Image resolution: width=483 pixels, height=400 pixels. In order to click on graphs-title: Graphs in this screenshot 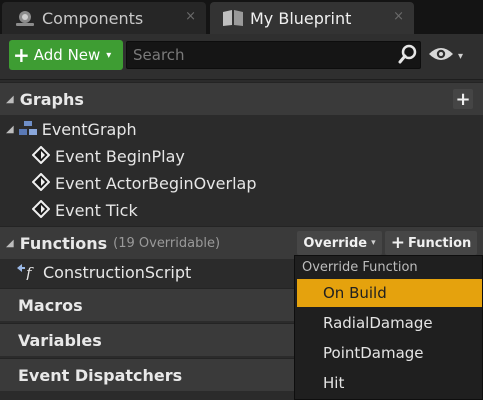, I will do `click(51, 99)`.